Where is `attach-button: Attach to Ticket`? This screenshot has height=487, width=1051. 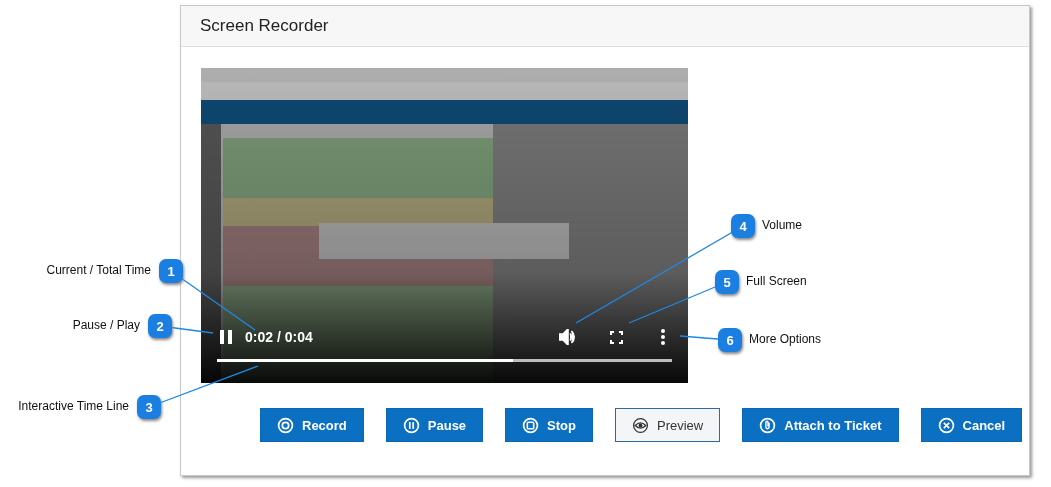 attach-button: Attach to Ticket is located at coordinates (820, 425).